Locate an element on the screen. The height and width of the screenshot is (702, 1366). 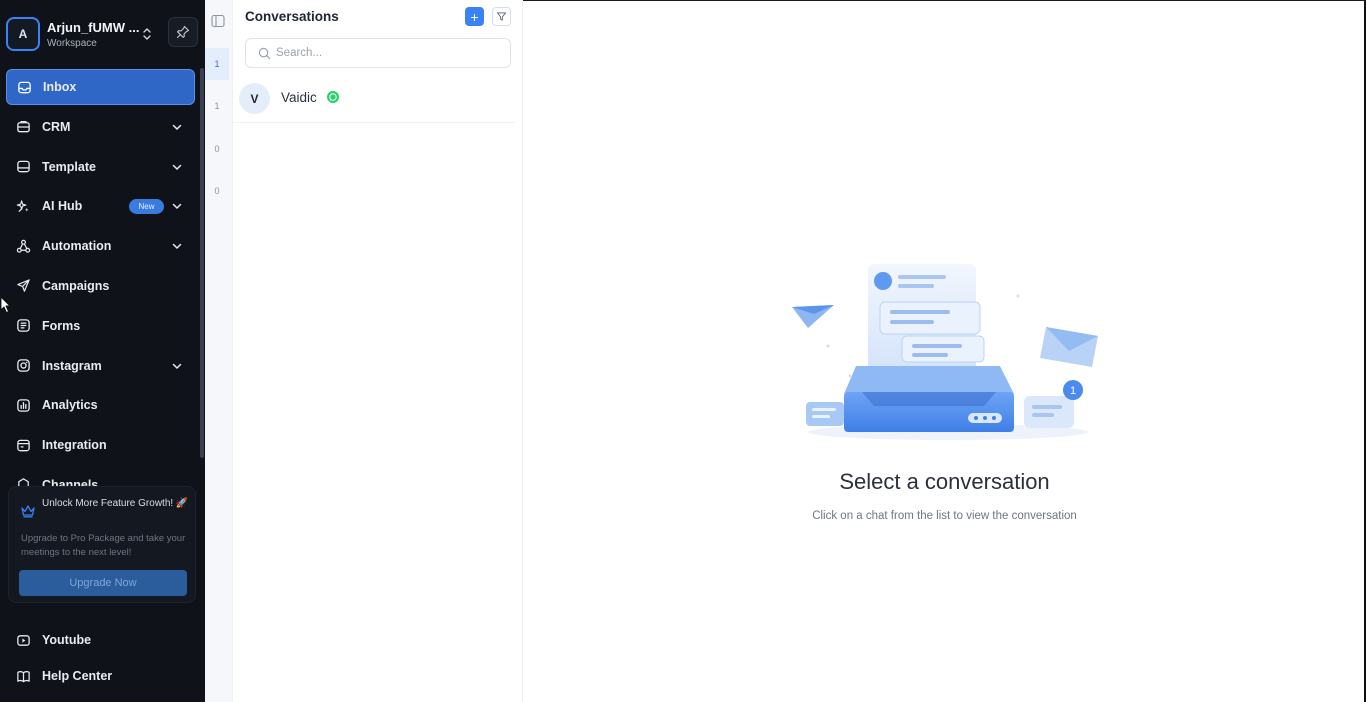
sidebar-item-integration: Integration is located at coordinates (100, 445).